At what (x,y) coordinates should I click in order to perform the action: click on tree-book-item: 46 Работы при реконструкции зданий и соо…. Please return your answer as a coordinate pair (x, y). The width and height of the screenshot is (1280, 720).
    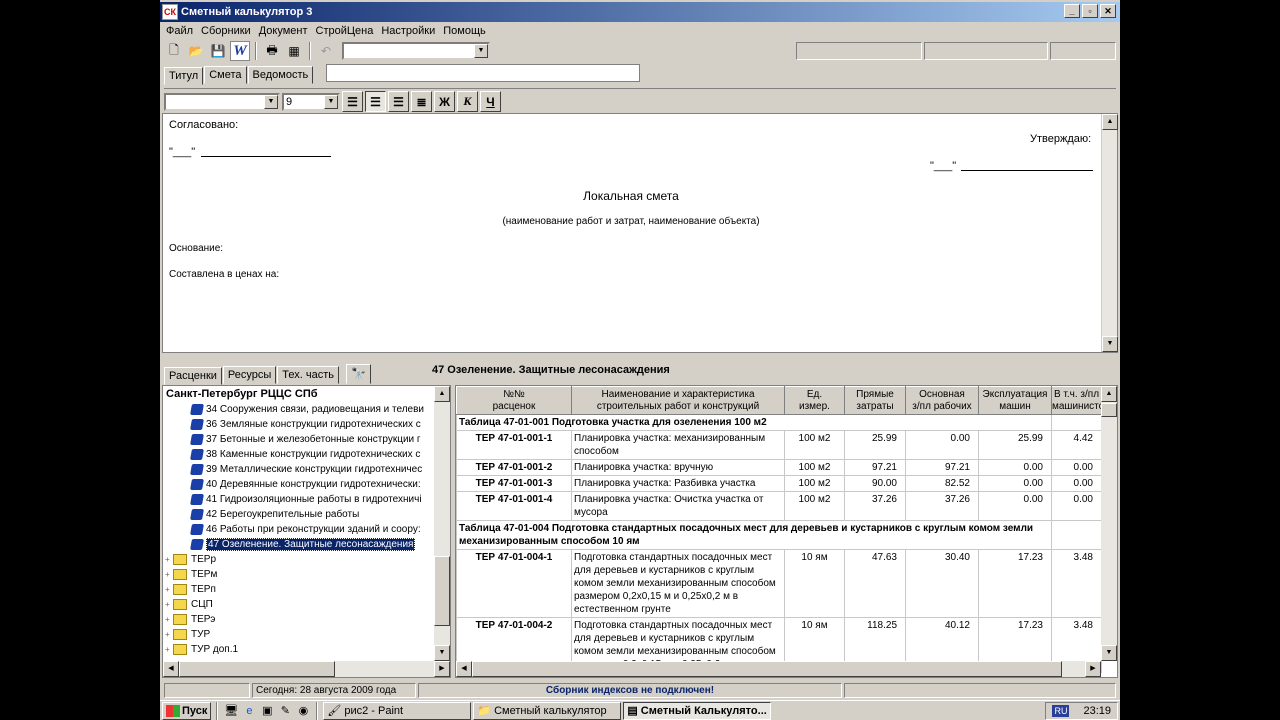
    Looking at the image, I should click on (306, 529).